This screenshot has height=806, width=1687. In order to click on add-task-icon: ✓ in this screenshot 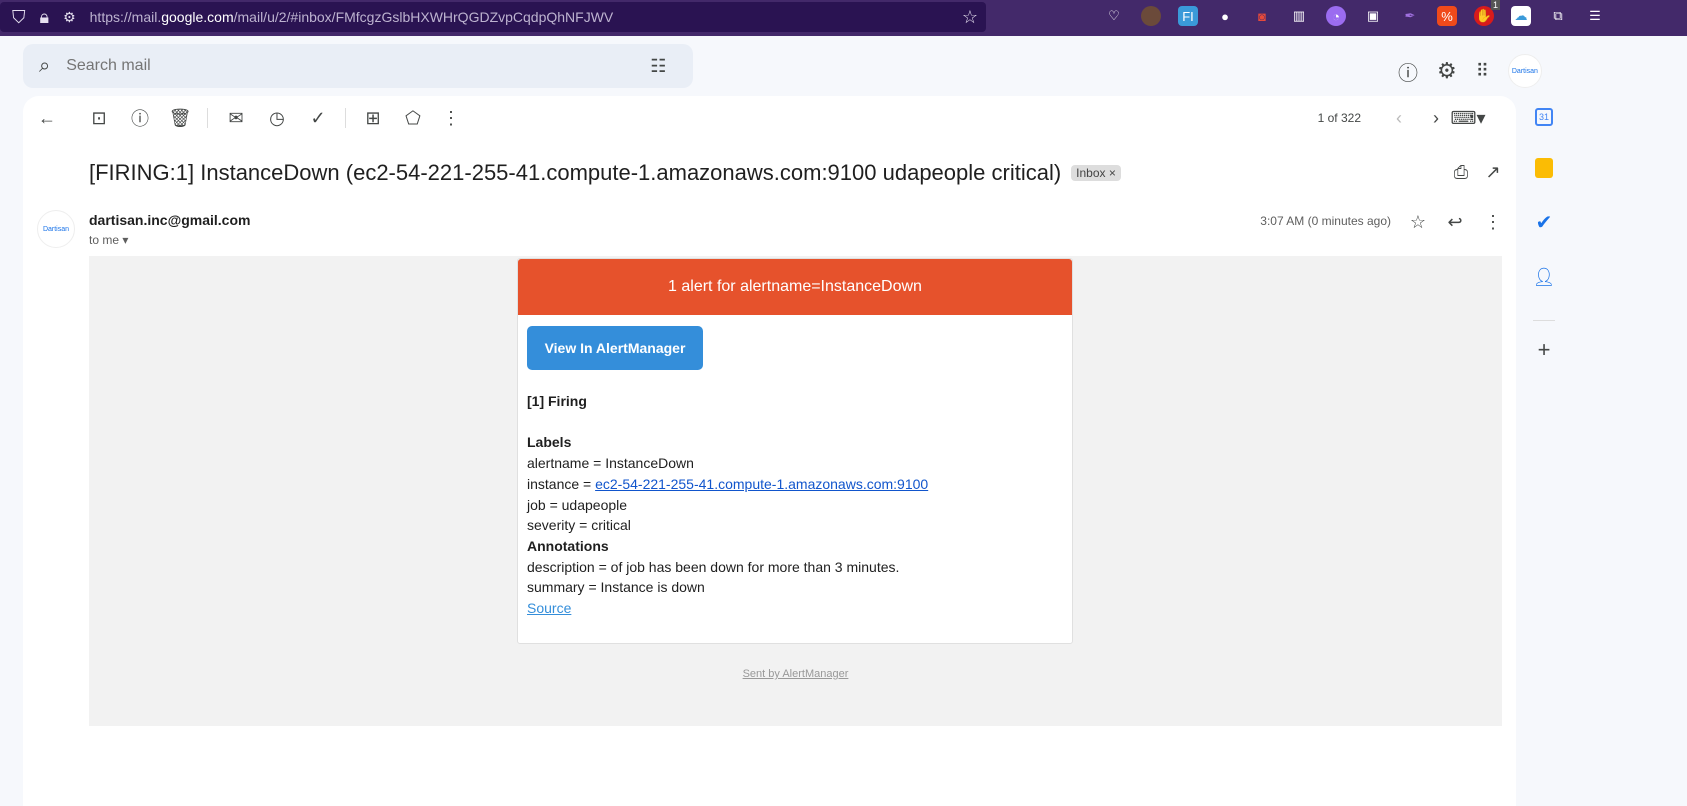, I will do `click(318, 118)`.